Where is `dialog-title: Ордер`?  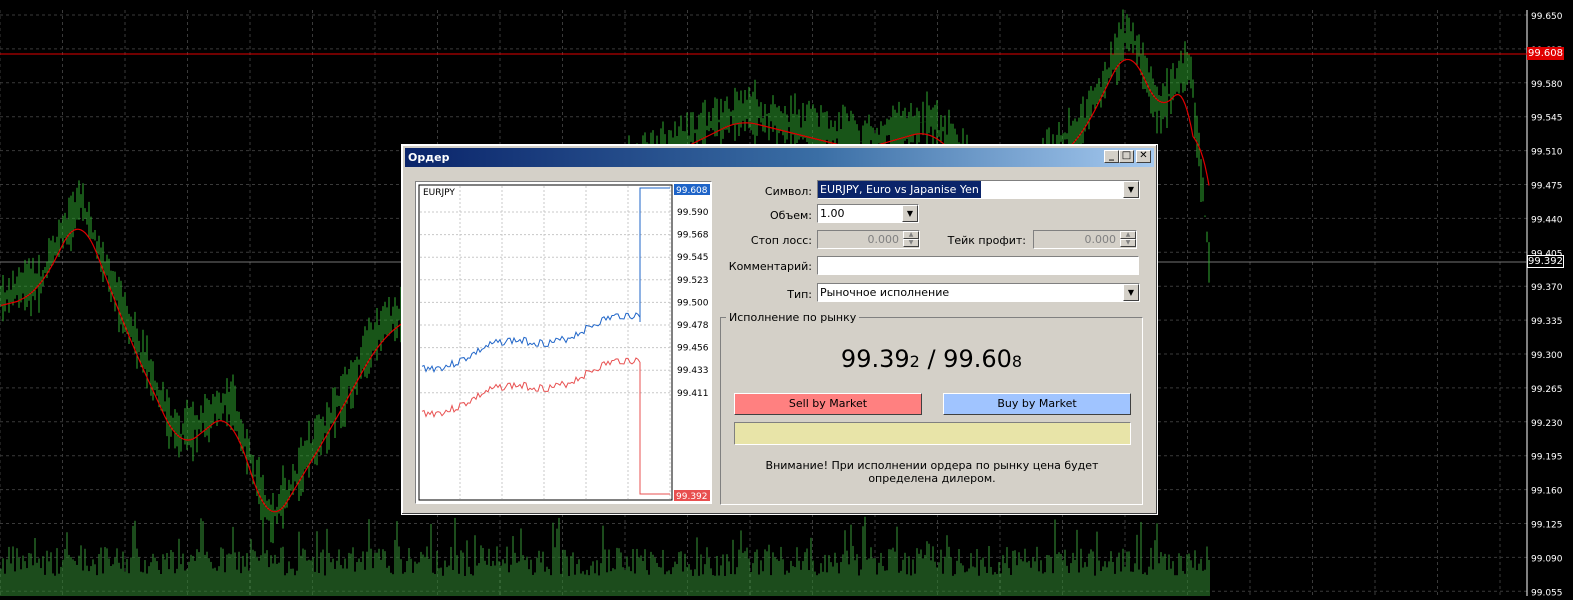 dialog-title: Ордер is located at coordinates (429, 157).